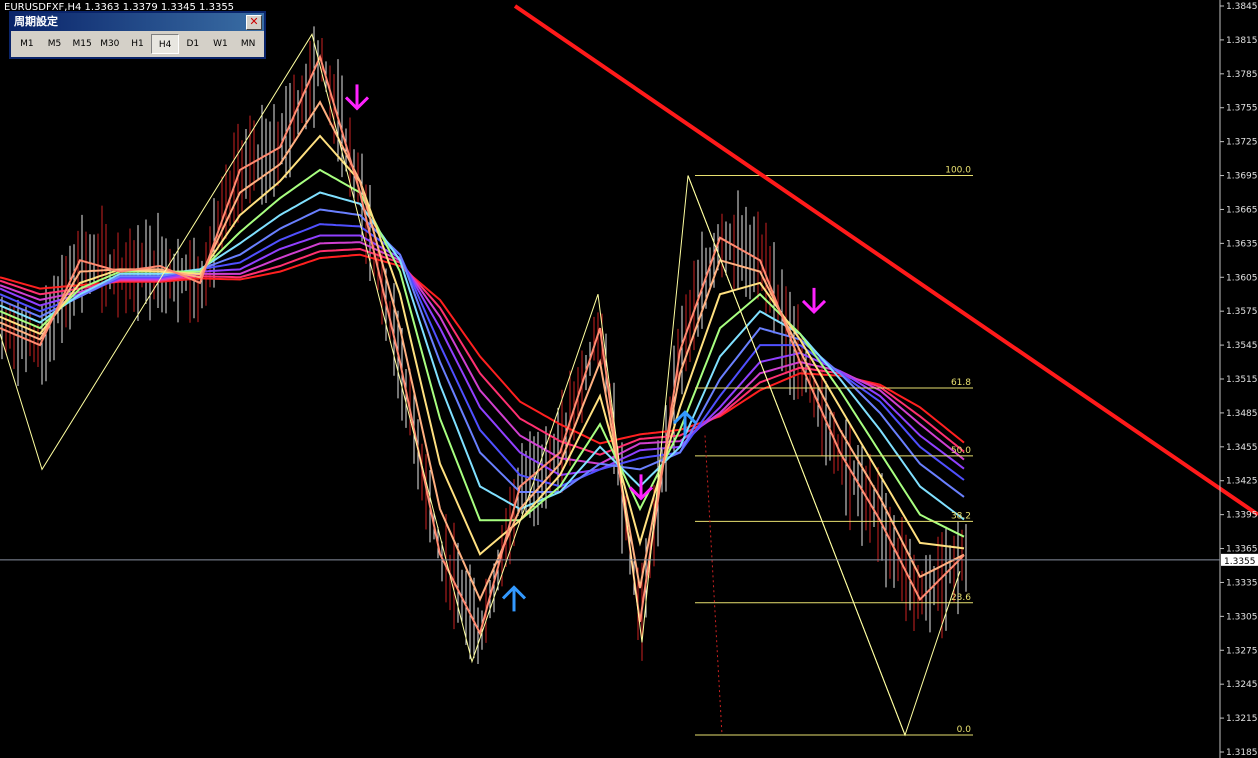  I want to click on buy-arrow-icon, so click(514, 598).